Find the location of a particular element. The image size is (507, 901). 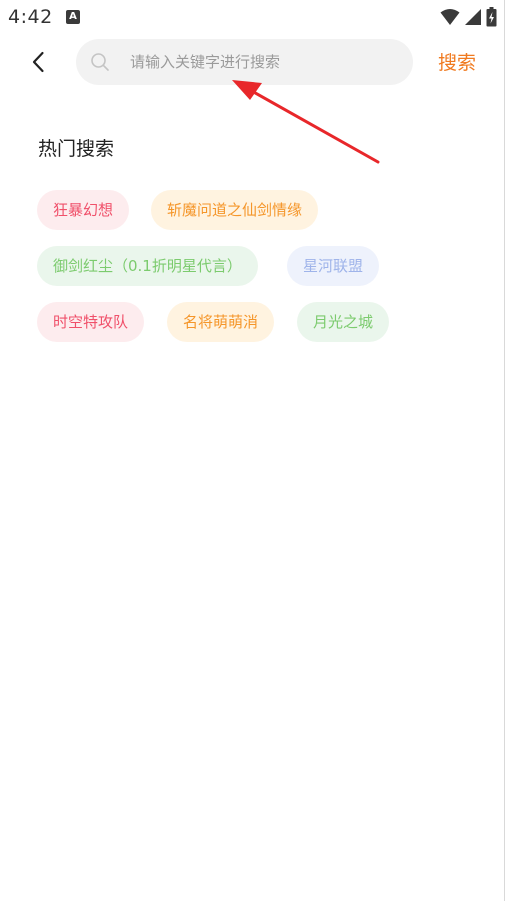

hot-search-title: 热门搜索 is located at coordinates (76, 149).